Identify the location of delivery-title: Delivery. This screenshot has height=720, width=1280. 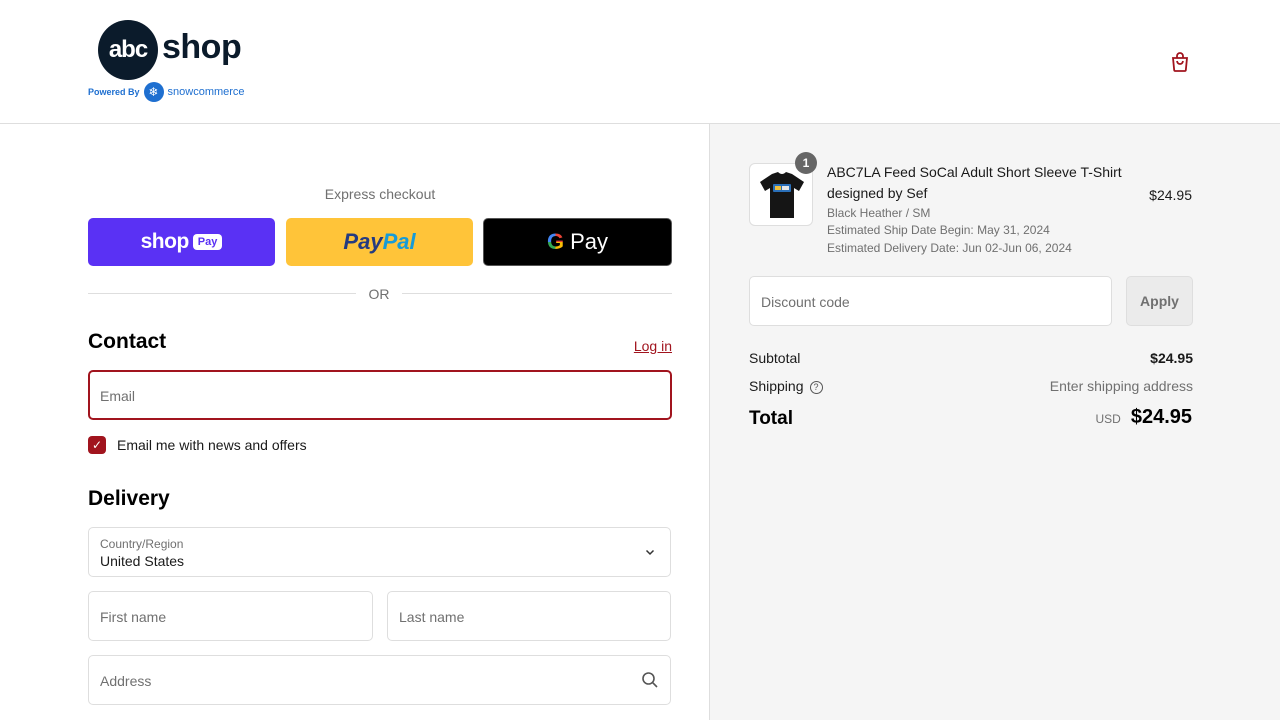
(129, 498).